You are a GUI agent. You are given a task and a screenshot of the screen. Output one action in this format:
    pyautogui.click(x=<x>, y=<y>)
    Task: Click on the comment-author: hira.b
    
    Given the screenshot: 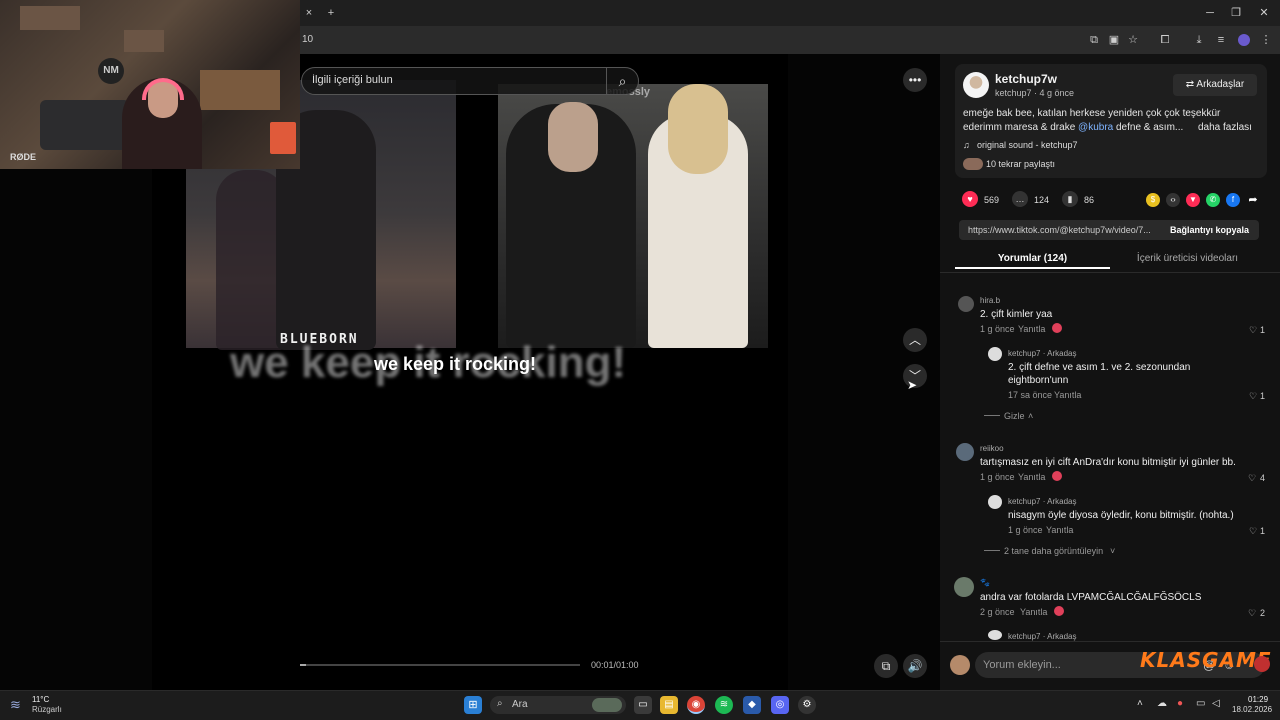 What is the action you would take?
    pyautogui.click(x=990, y=300)
    